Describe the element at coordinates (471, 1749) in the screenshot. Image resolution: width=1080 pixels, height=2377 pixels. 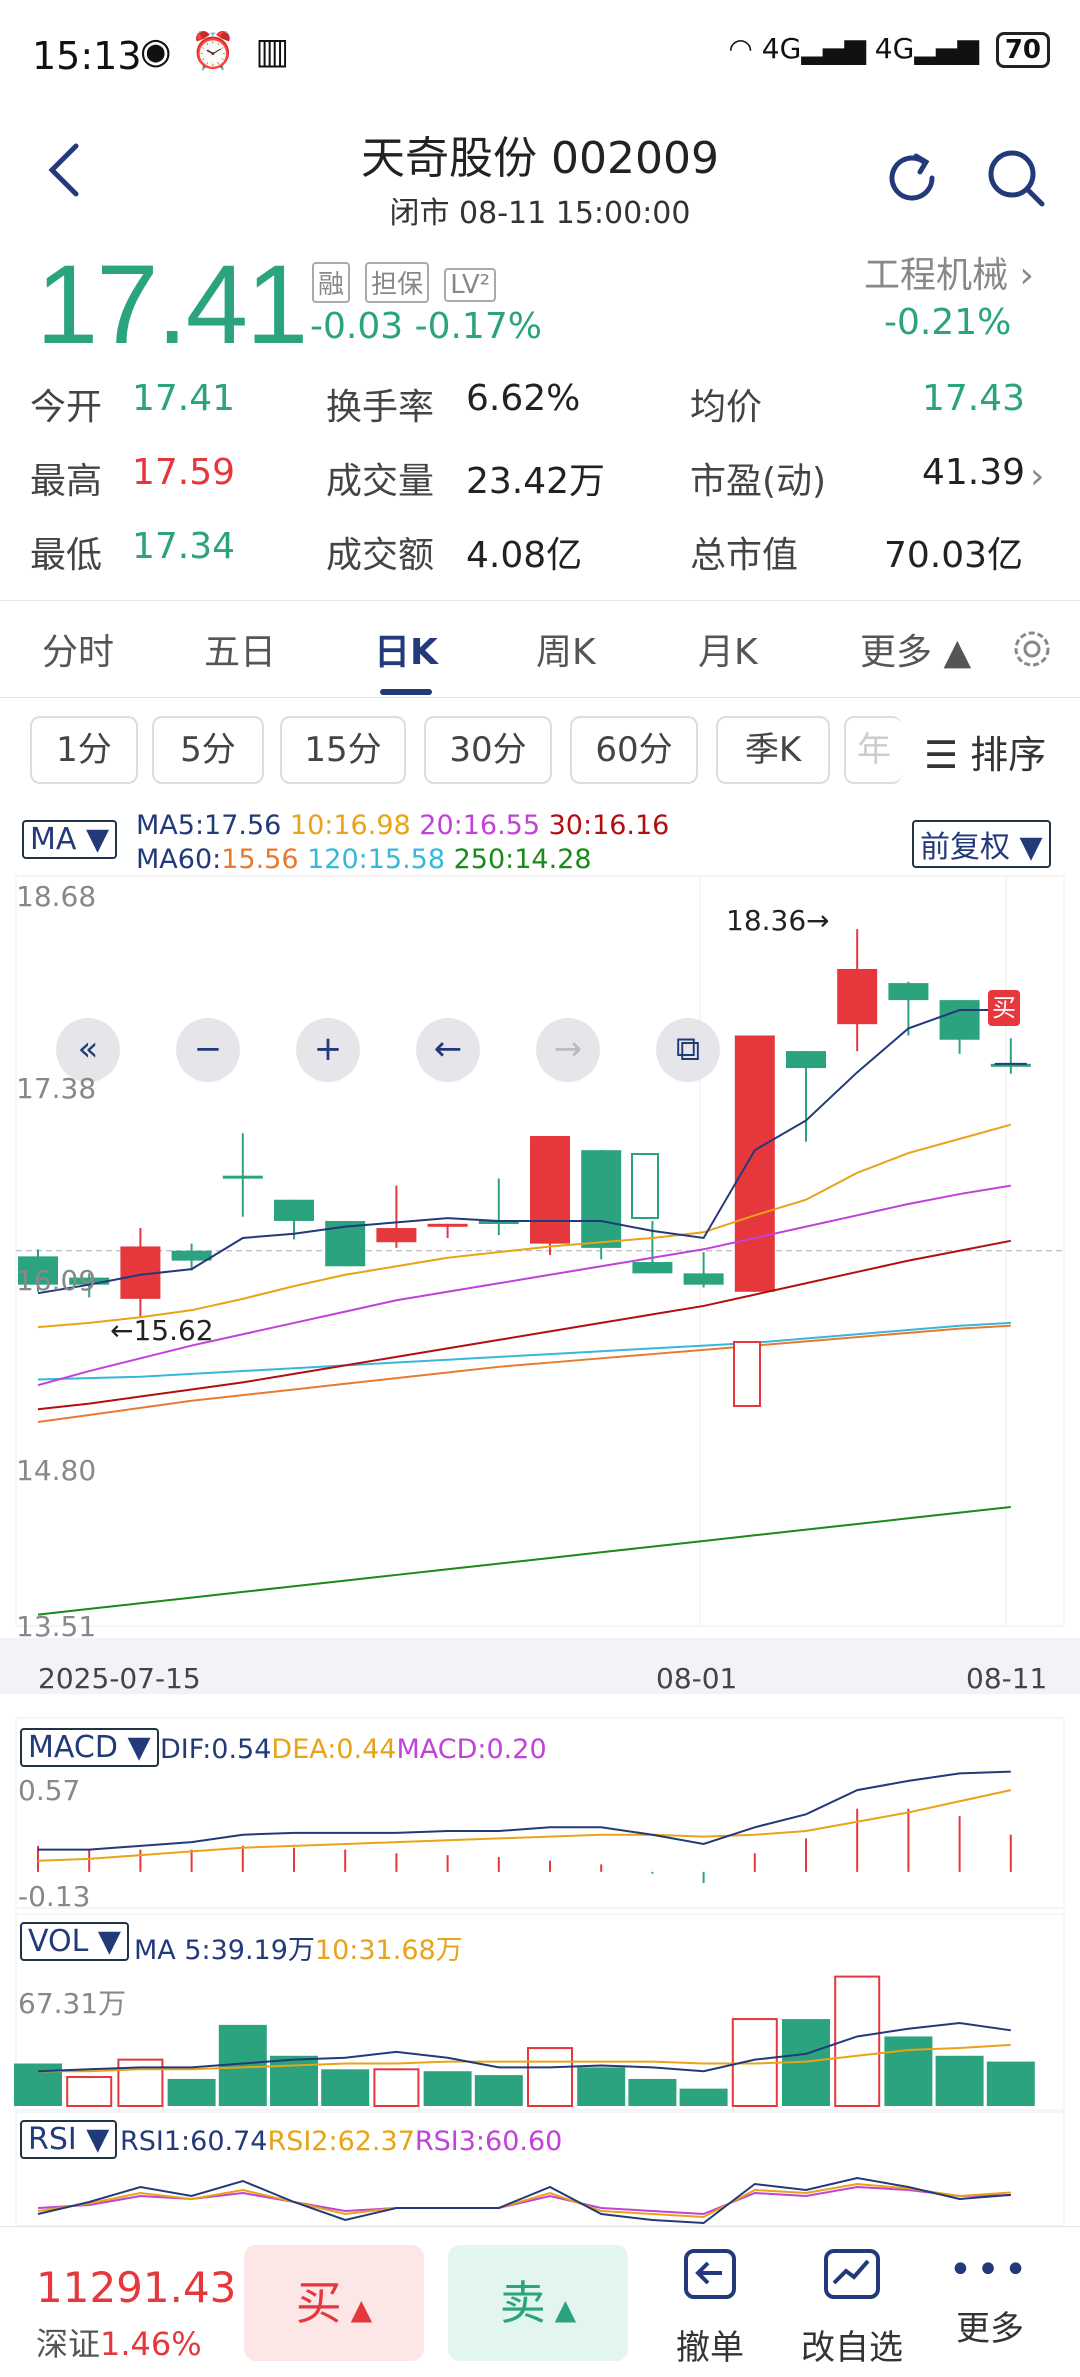
I see `legend-item: MACD:0.20` at that location.